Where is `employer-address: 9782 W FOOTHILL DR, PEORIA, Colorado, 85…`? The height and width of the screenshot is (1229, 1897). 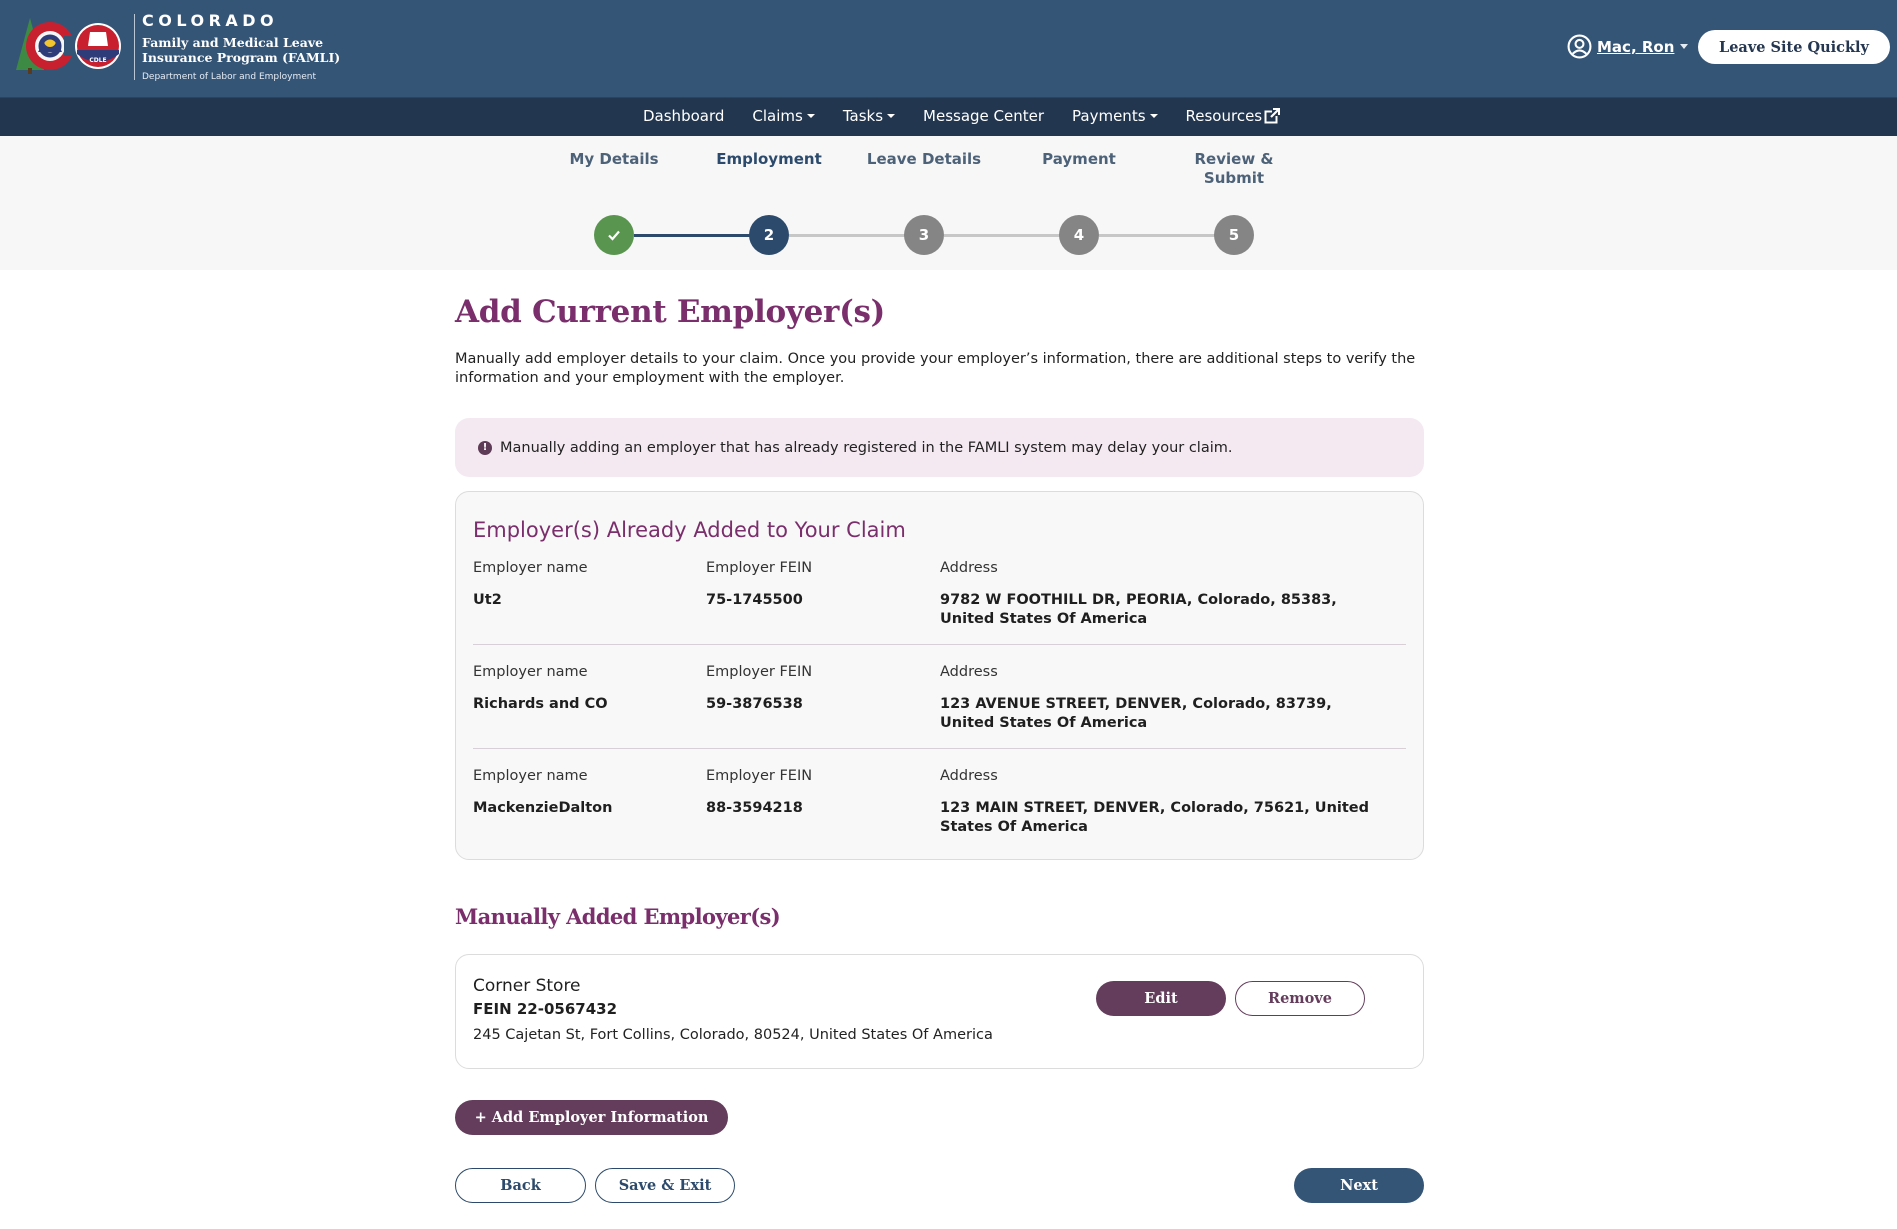
employer-address: 9782 W FOOTHILL DR, PEORIA, Colorado, 85… is located at coordinates (1138, 609).